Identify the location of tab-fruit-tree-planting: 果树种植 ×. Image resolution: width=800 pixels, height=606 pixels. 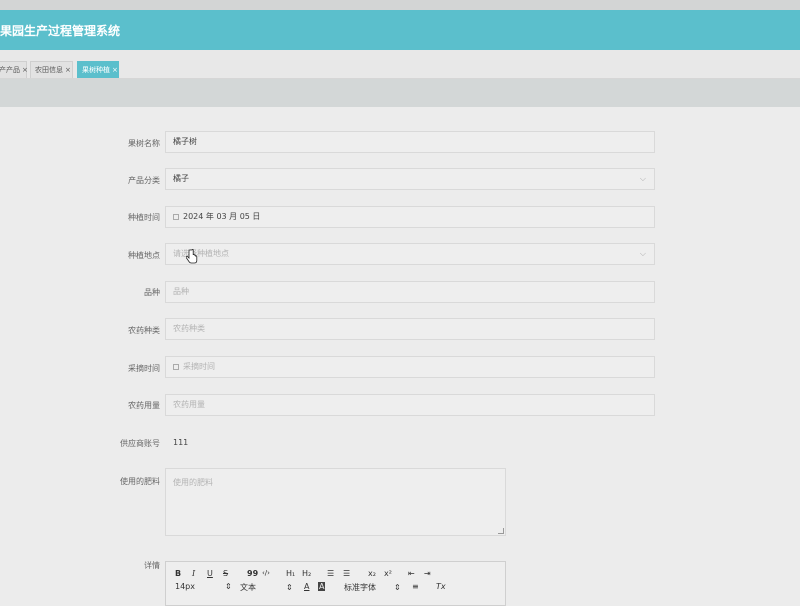
(98, 69).